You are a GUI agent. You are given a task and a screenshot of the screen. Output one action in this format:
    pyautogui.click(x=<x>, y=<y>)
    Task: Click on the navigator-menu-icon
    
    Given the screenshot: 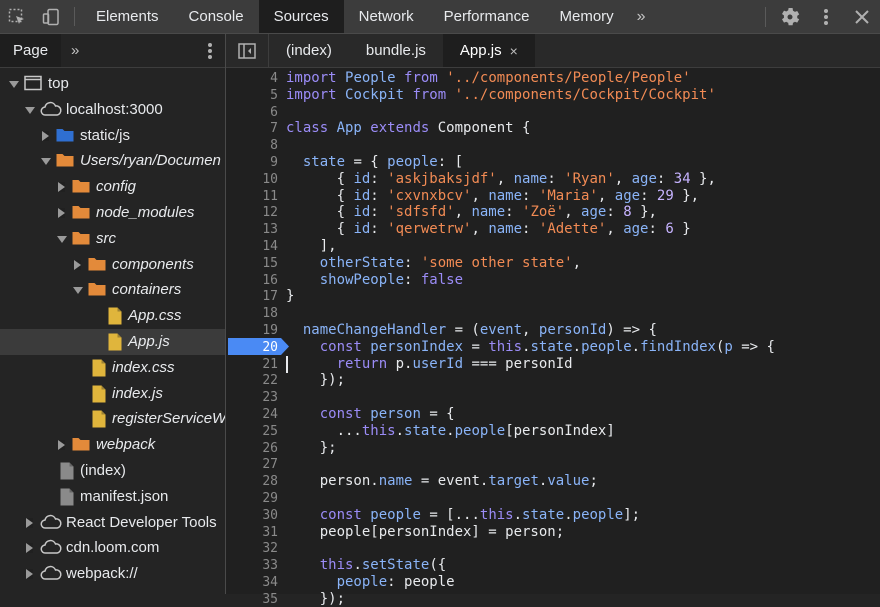 What is the action you would take?
    pyautogui.click(x=210, y=53)
    